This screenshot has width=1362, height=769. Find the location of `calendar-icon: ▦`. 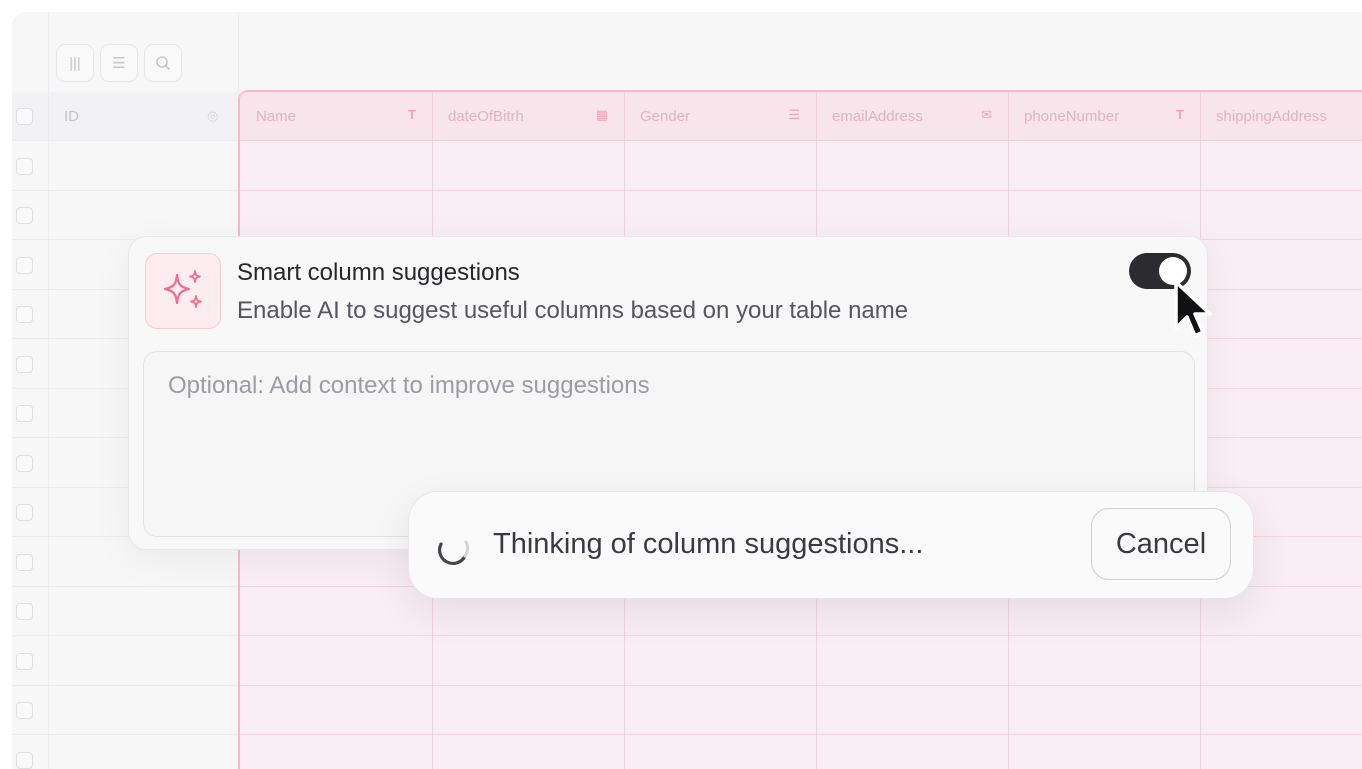

calendar-icon: ▦ is located at coordinates (601, 114).